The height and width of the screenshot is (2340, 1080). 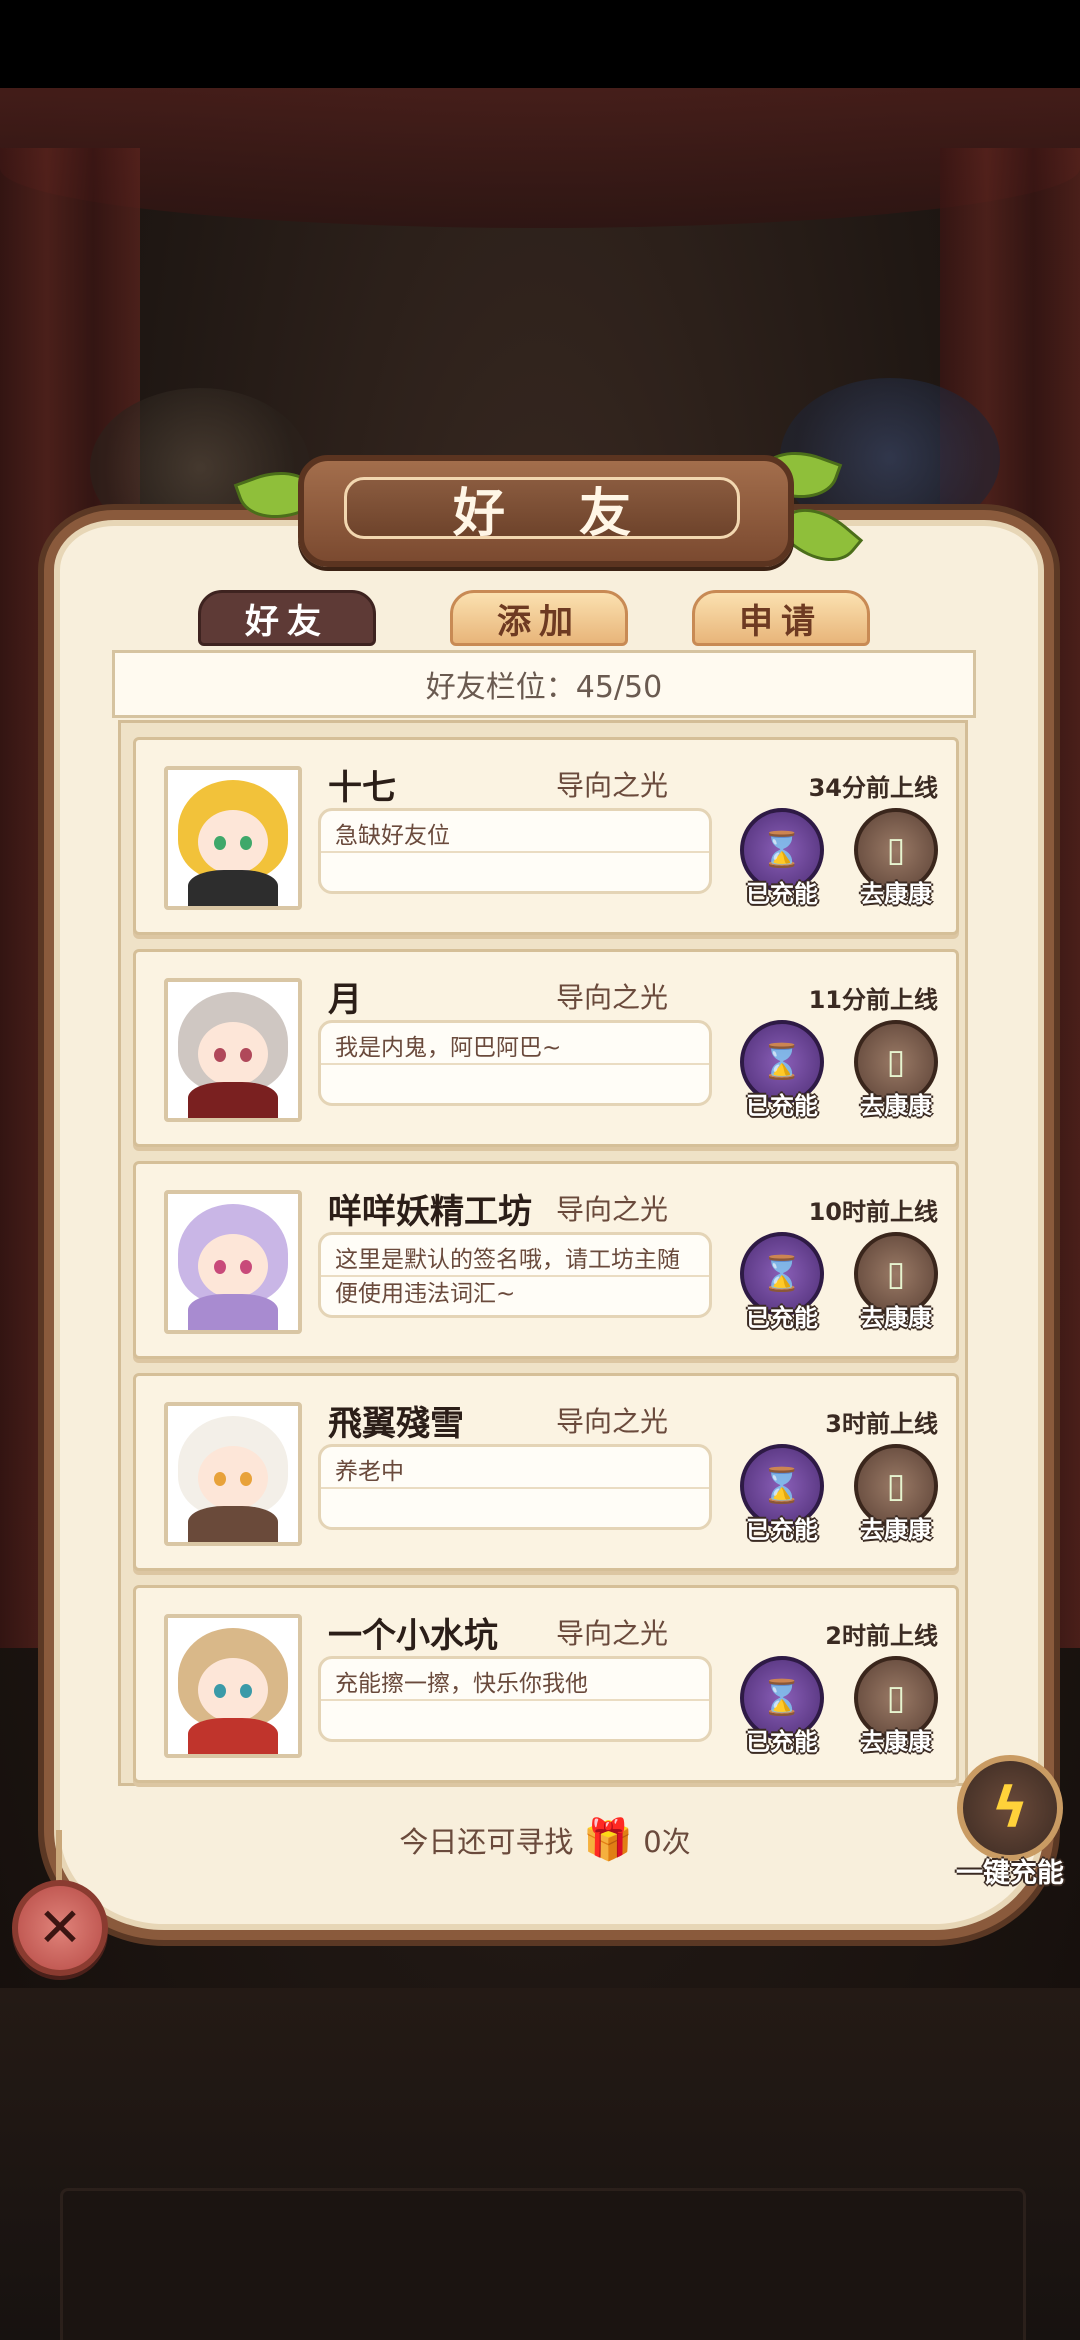 I want to click on friend-card: 十七 导向之光 34分前上线 急缺好友位 ⌛ 已充能 ▯ 去康康, so click(x=546, y=836).